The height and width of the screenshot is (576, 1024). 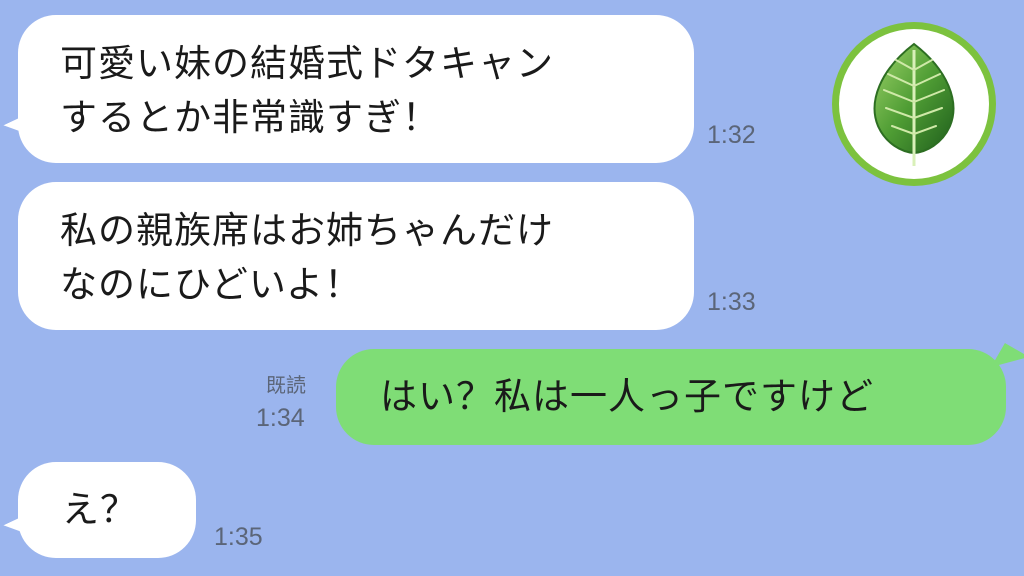 I want to click on leaf-icon, so click(x=914, y=104).